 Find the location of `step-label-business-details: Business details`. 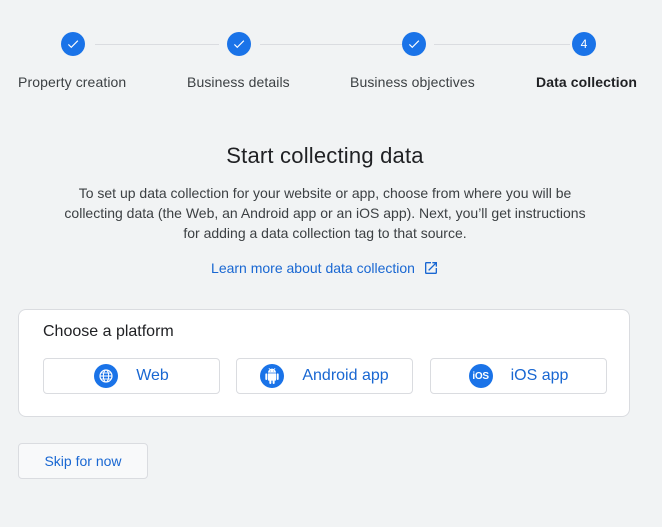

step-label-business-details: Business details is located at coordinates (238, 82).